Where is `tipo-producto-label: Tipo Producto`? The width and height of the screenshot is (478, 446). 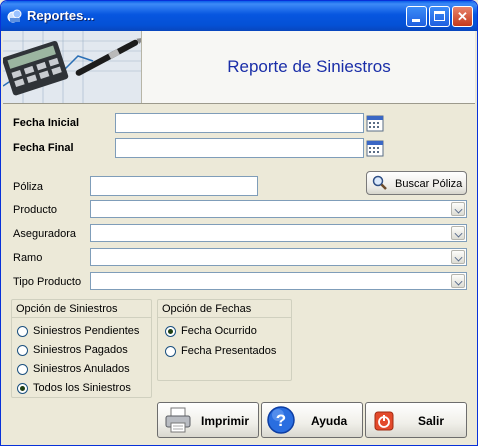 tipo-producto-label: Tipo Producto is located at coordinates (47, 282).